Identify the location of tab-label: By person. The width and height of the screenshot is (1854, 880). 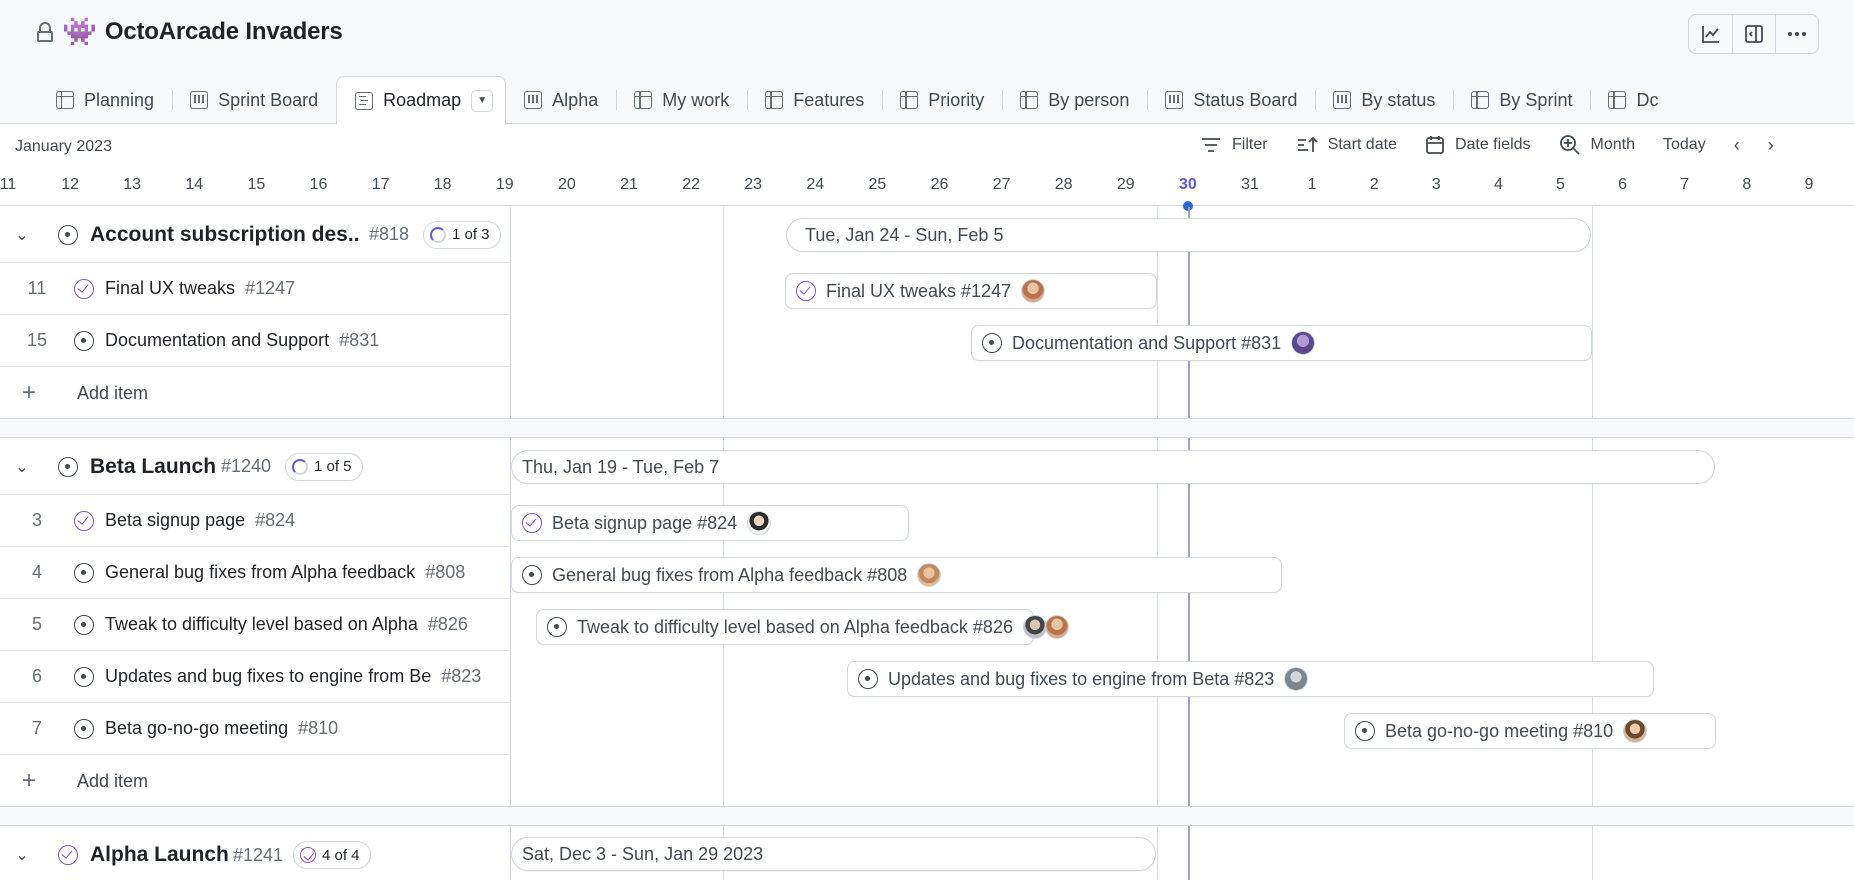
(1089, 99).